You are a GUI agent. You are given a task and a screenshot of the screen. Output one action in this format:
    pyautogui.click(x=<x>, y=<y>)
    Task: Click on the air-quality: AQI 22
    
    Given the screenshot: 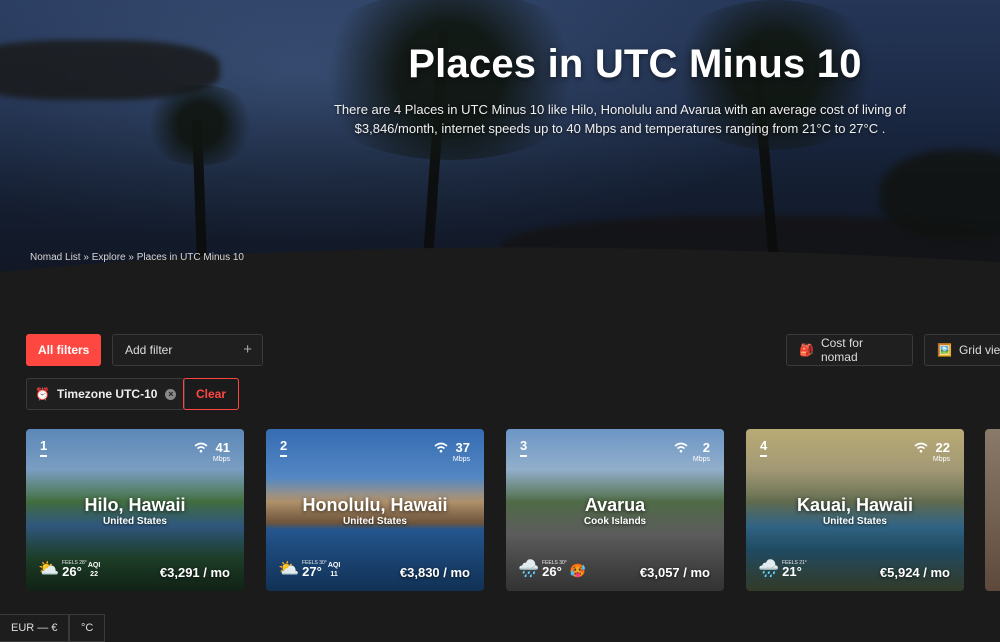 What is the action you would take?
    pyautogui.click(x=94, y=570)
    